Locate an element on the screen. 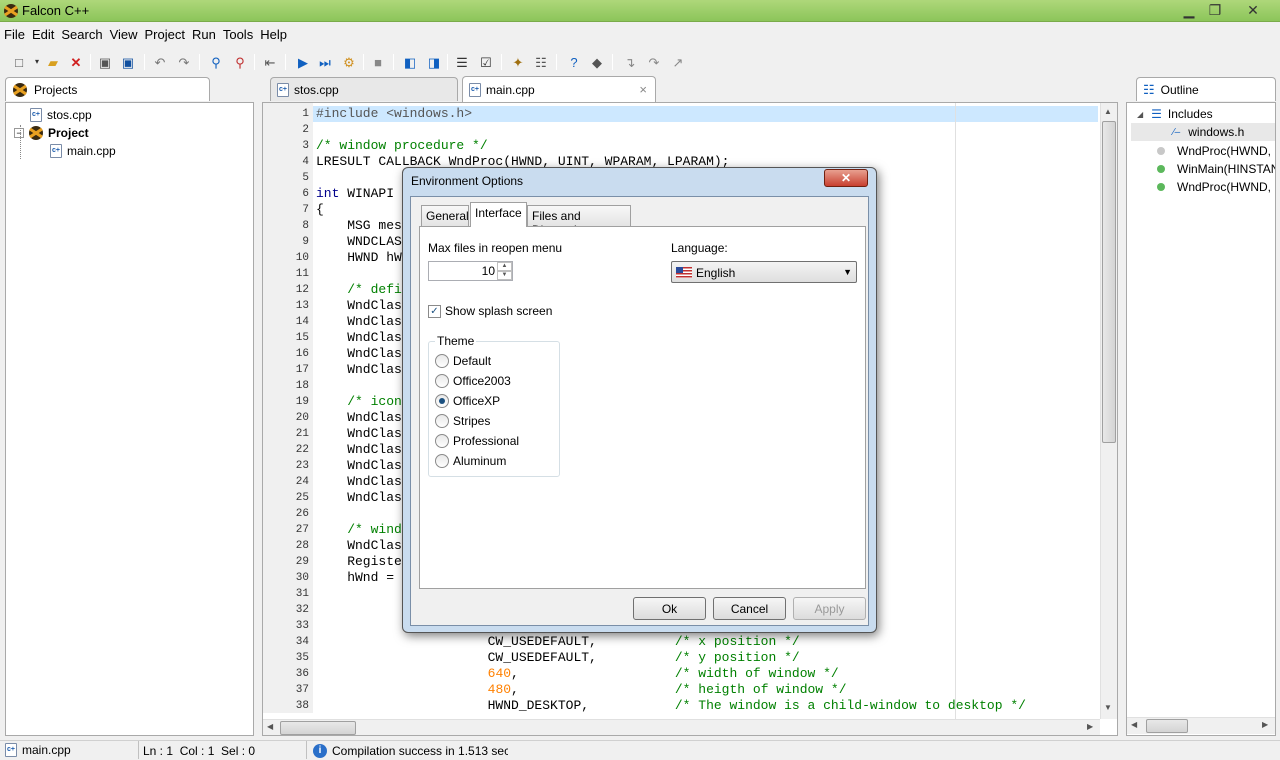  spin-up-icon: ▲ is located at coordinates (504, 266).